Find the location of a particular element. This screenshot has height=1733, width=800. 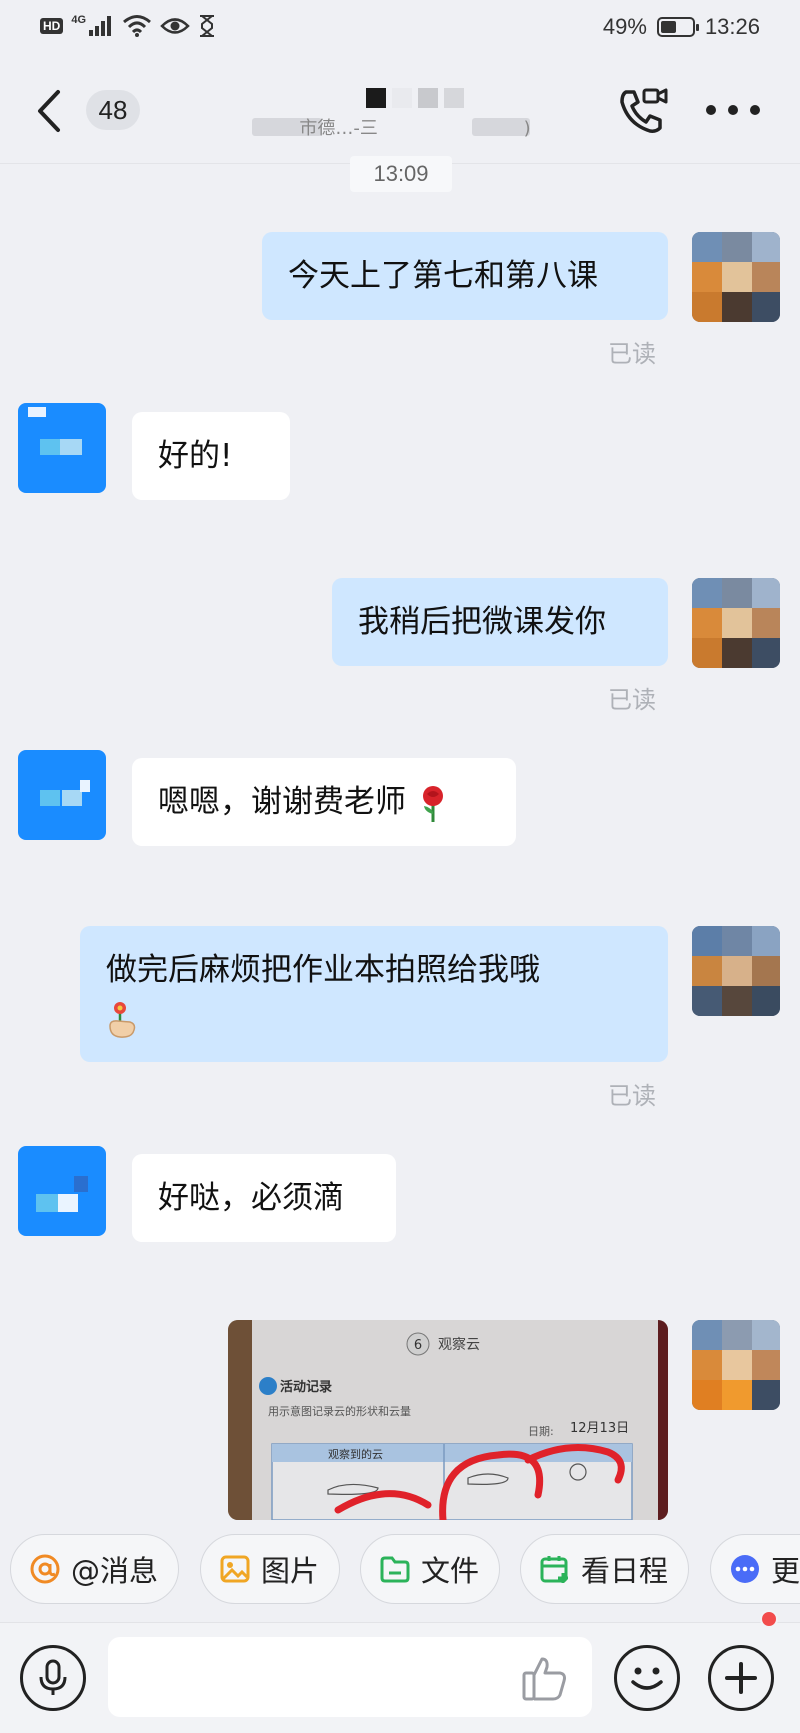

message-text: 好哒，必须滴 is located at coordinates (251, 1198).